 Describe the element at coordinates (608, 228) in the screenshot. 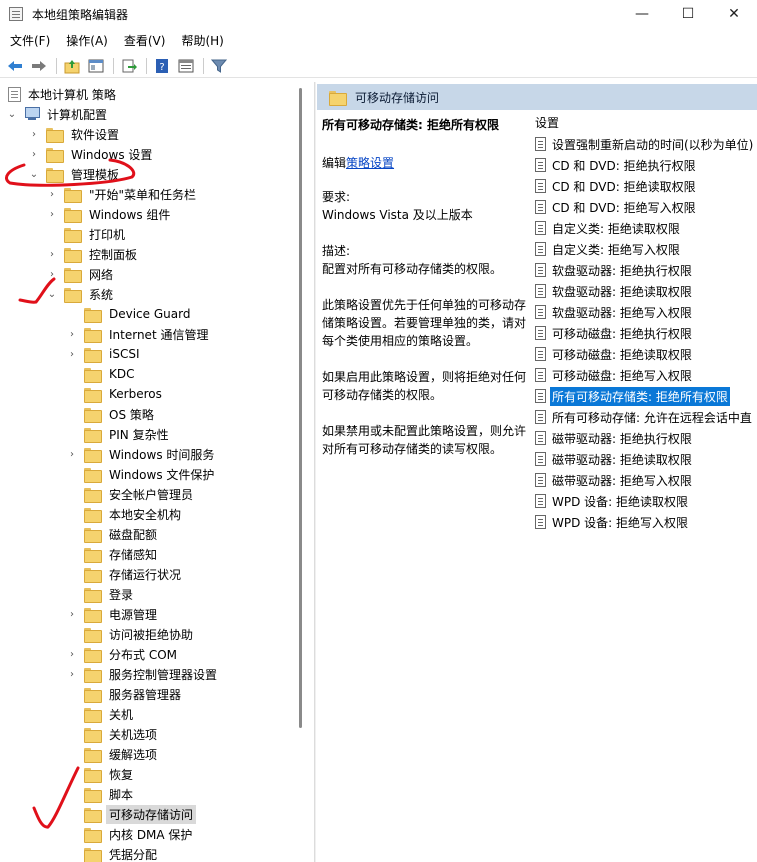

I see `setting-row: 自定义类: 拒绝读取权限` at that location.